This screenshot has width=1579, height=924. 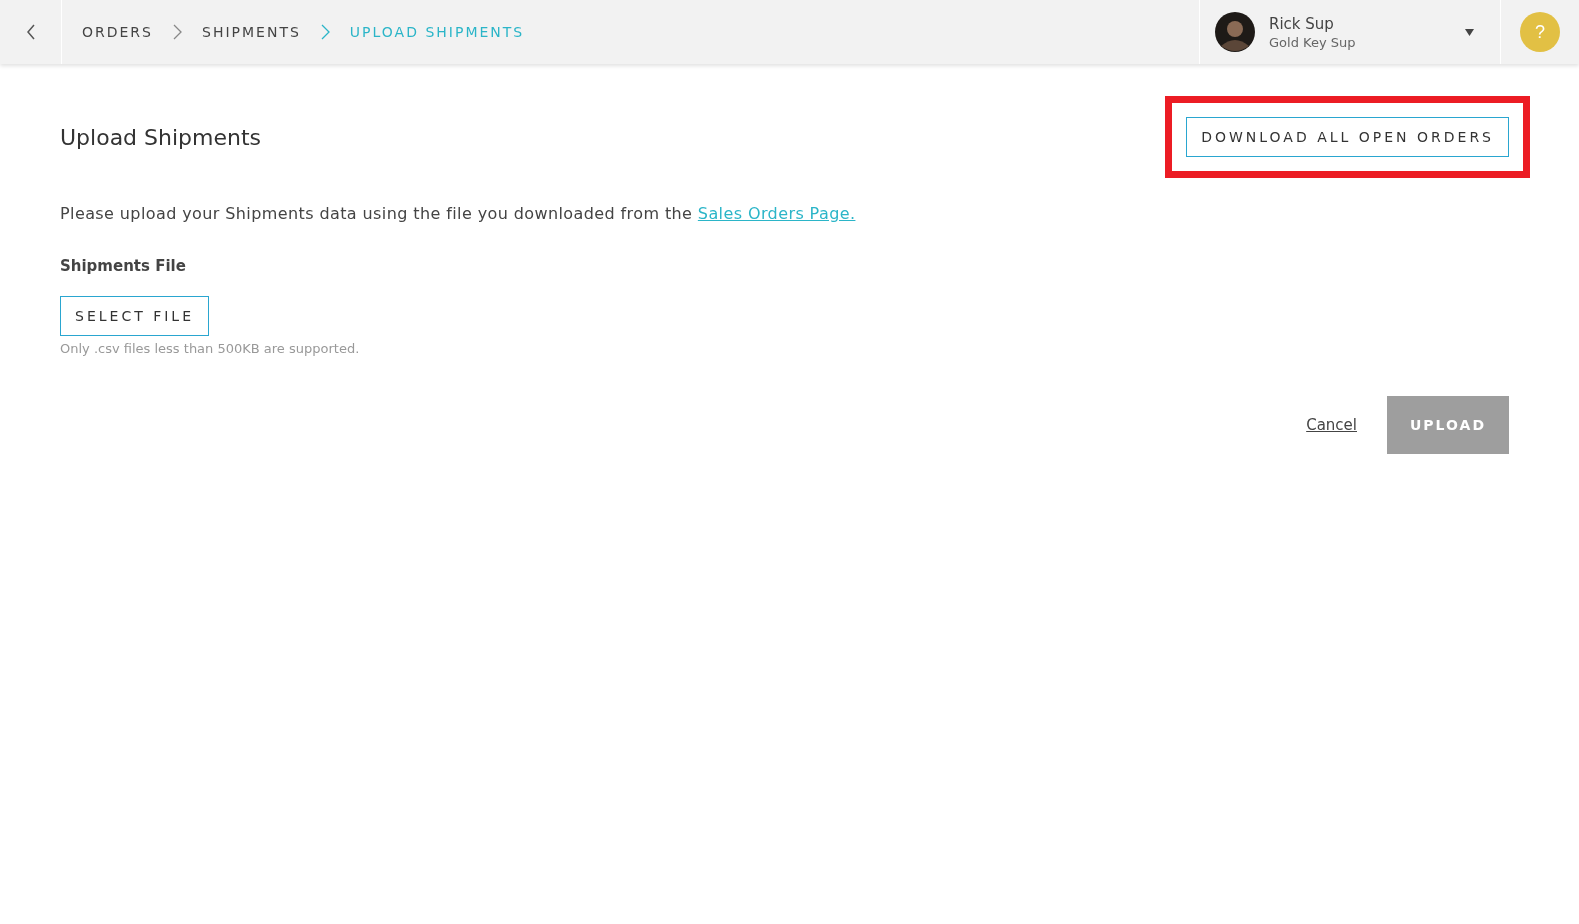 What do you see at coordinates (1313, 42) in the screenshot?
I see `user-role: Gold Key Sup` at bounding box center [1313, 42].